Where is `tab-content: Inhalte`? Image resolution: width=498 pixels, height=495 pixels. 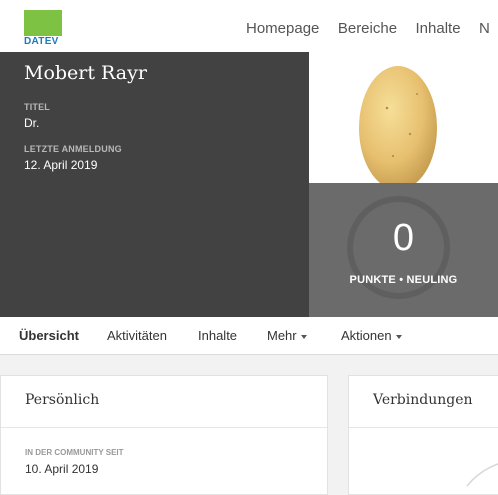 tab-content: Inhalte is located at coordinates (217, 336).